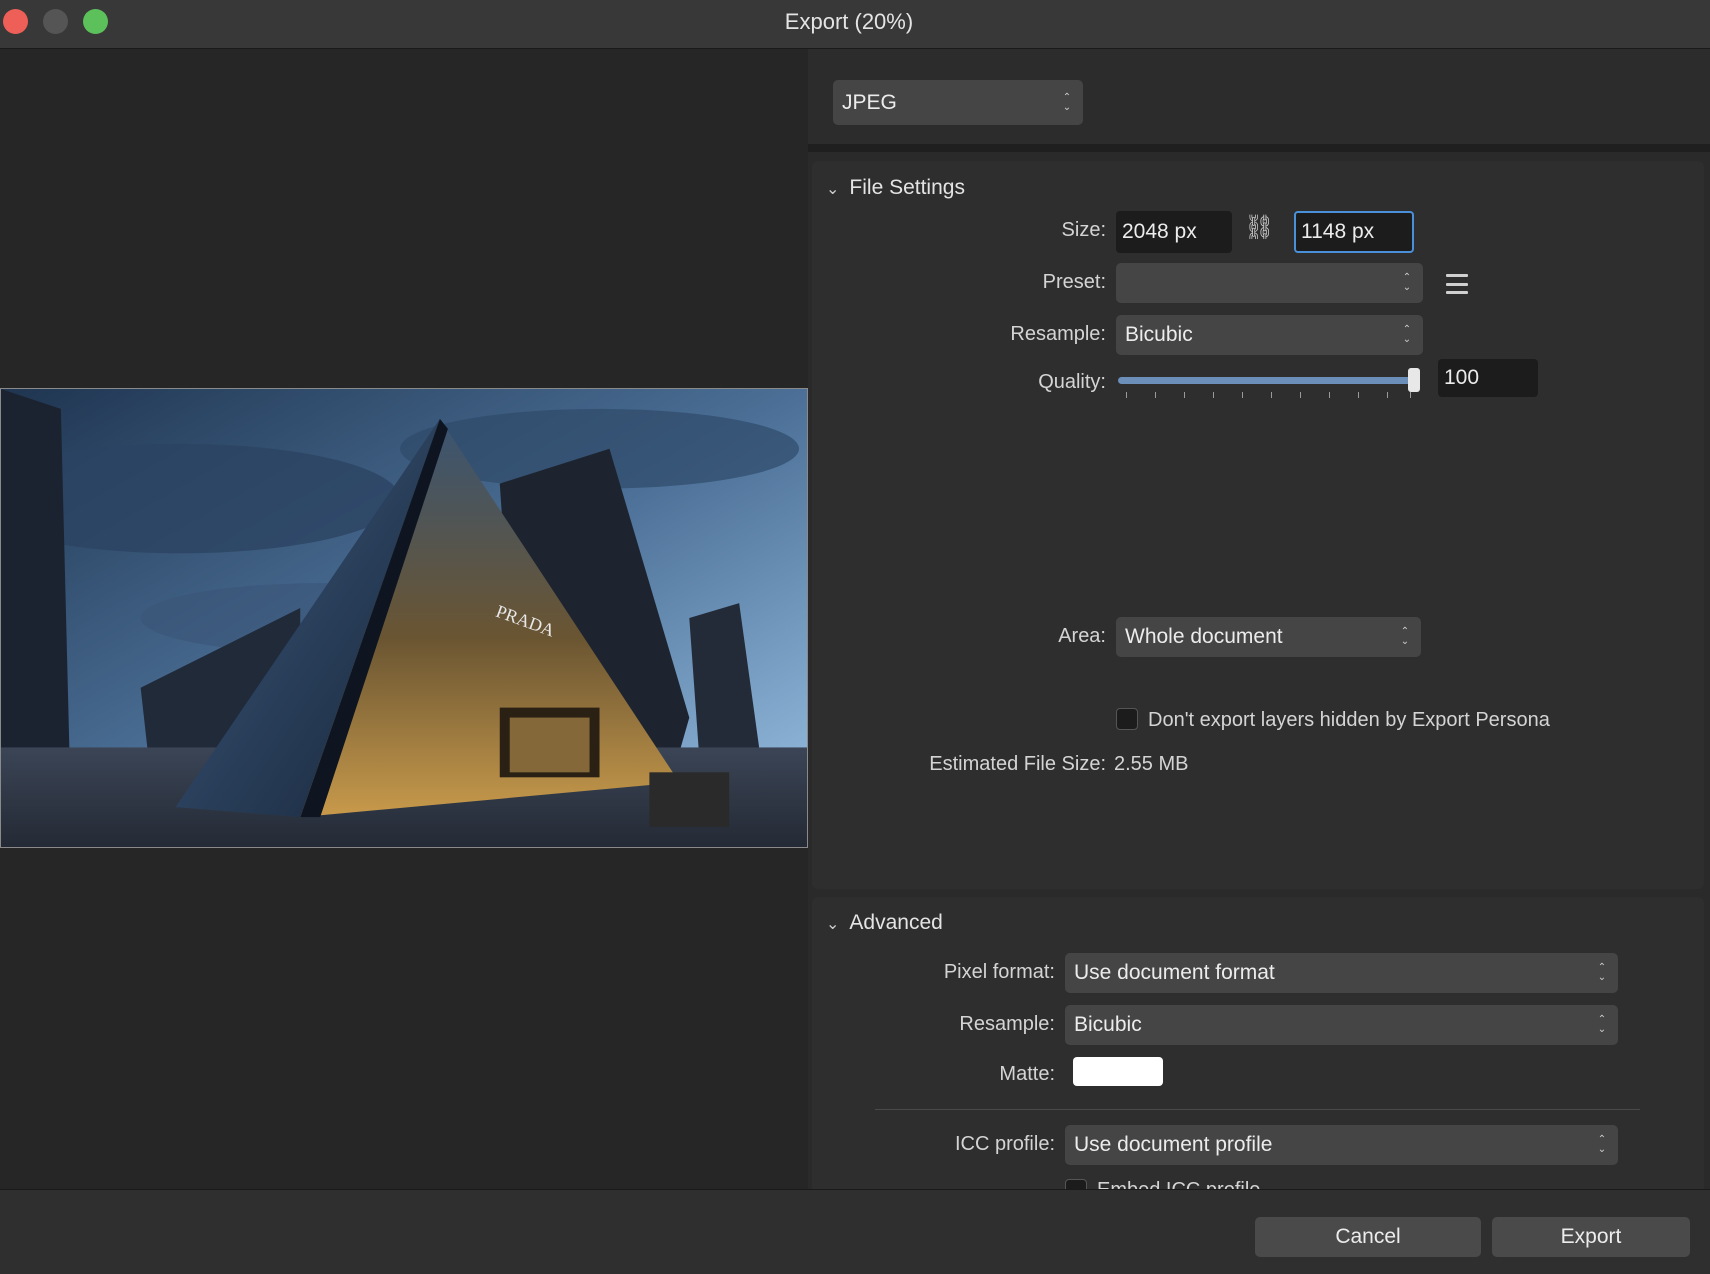 The image size is (1710, 1274). Describe the element at coordinates (1004, 1144) in the screenshot. I see `icc-profile-label: ICC profile:` at that location.